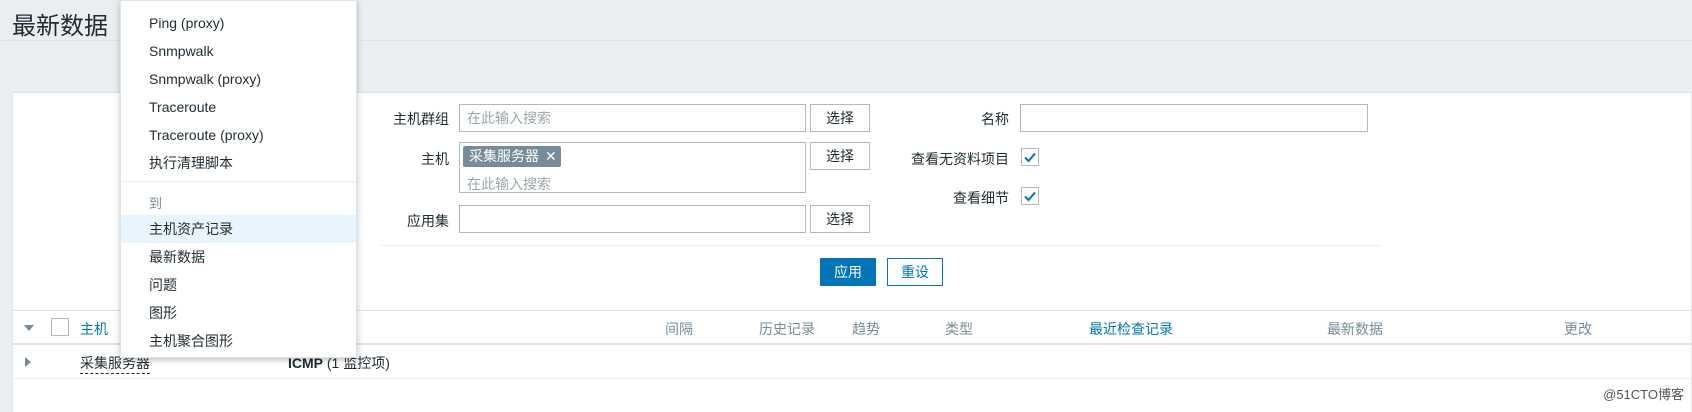  Describe the element at coordinates (509, 184) in the screenshot. I see `host-search-placeholder: 在此输入搜索` at that location.